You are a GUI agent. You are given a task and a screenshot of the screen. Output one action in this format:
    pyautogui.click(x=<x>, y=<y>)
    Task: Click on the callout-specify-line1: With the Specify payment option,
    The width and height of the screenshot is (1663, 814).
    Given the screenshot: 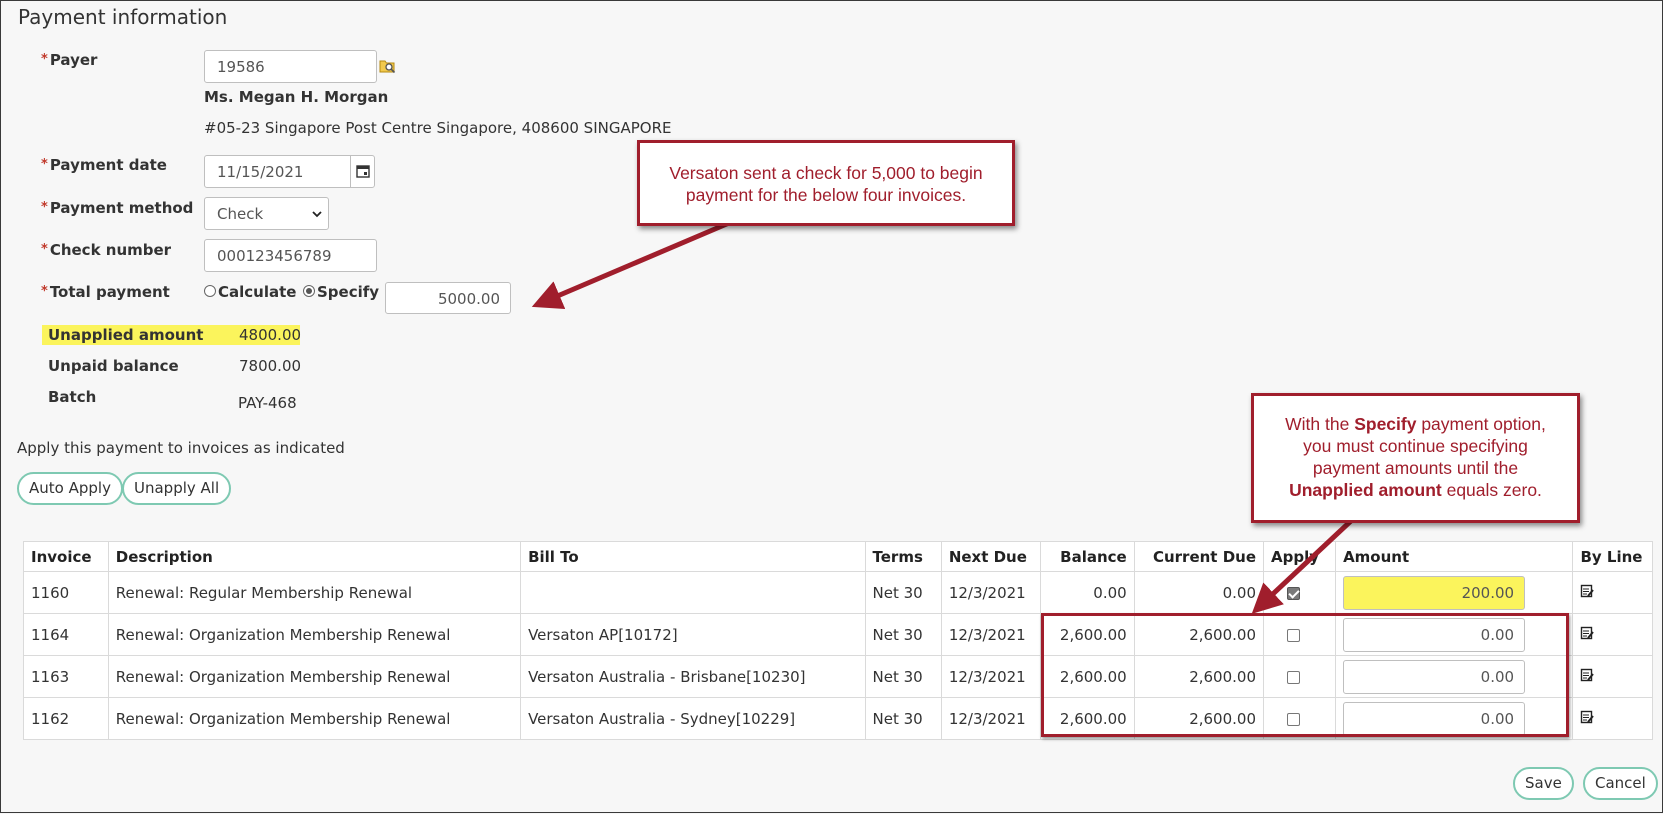 What is the action you would take?
    pyautogui.click(x=1415, y=424)
    